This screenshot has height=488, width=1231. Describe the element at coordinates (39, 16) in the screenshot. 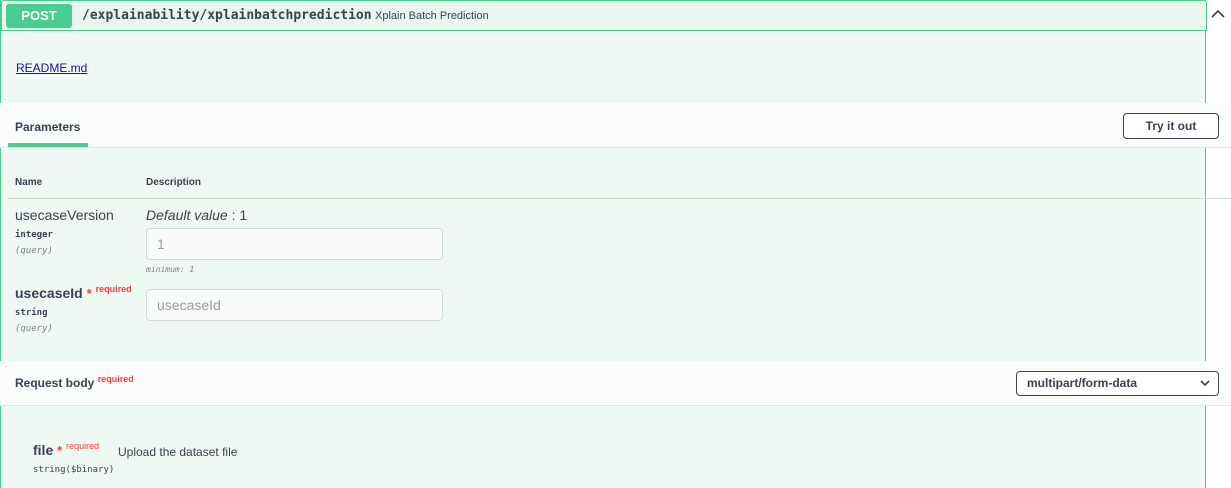

I see `http-method-badge: POST` at that location.